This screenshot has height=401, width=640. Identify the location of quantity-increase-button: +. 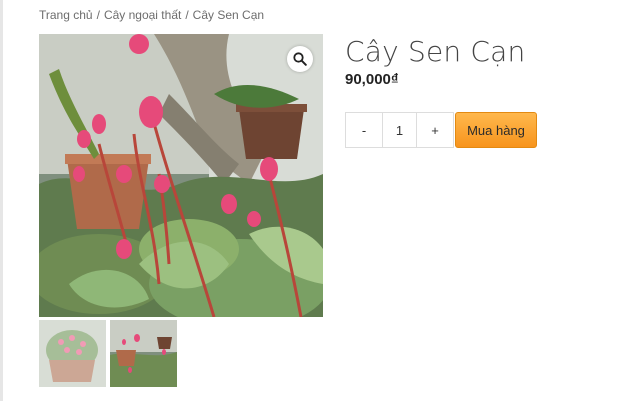
(435, 130).